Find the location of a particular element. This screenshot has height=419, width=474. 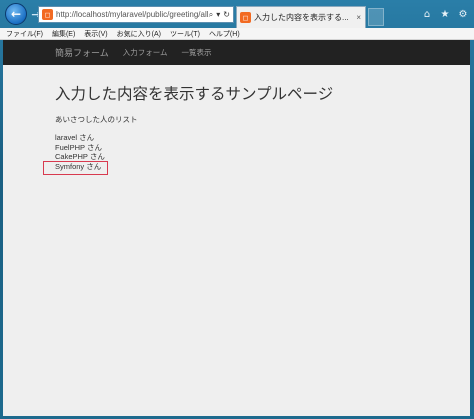

new-tab-button is located at coordinates (376, 17).